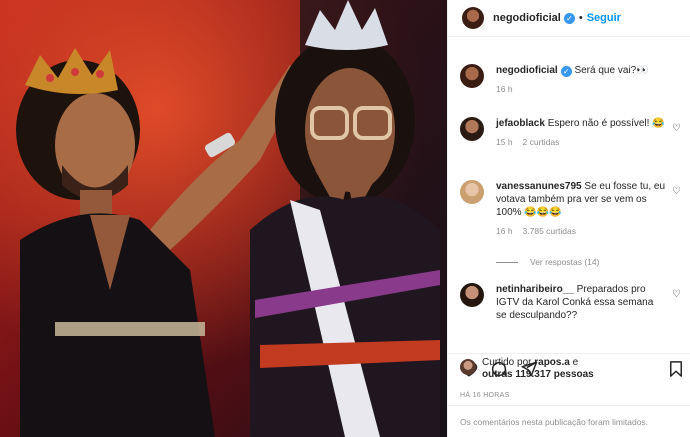 This screenshot has width=690, height=437. What do you see at coordinates (552, 362) in the screenshot?
I see `liked-by-user: rapos.a` at bounding box center [552, 362].